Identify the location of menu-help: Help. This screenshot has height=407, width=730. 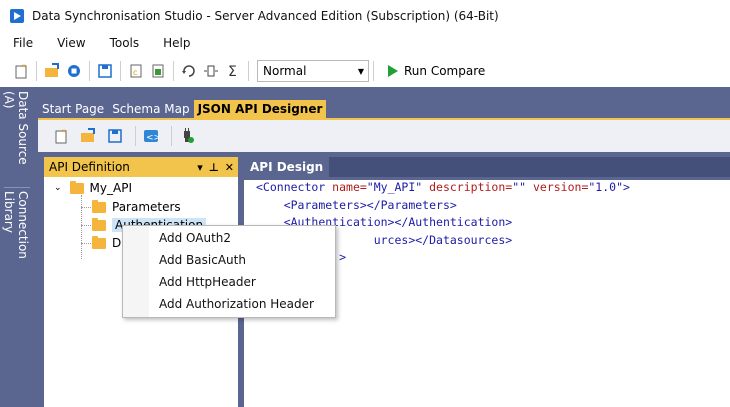
(175, 43).